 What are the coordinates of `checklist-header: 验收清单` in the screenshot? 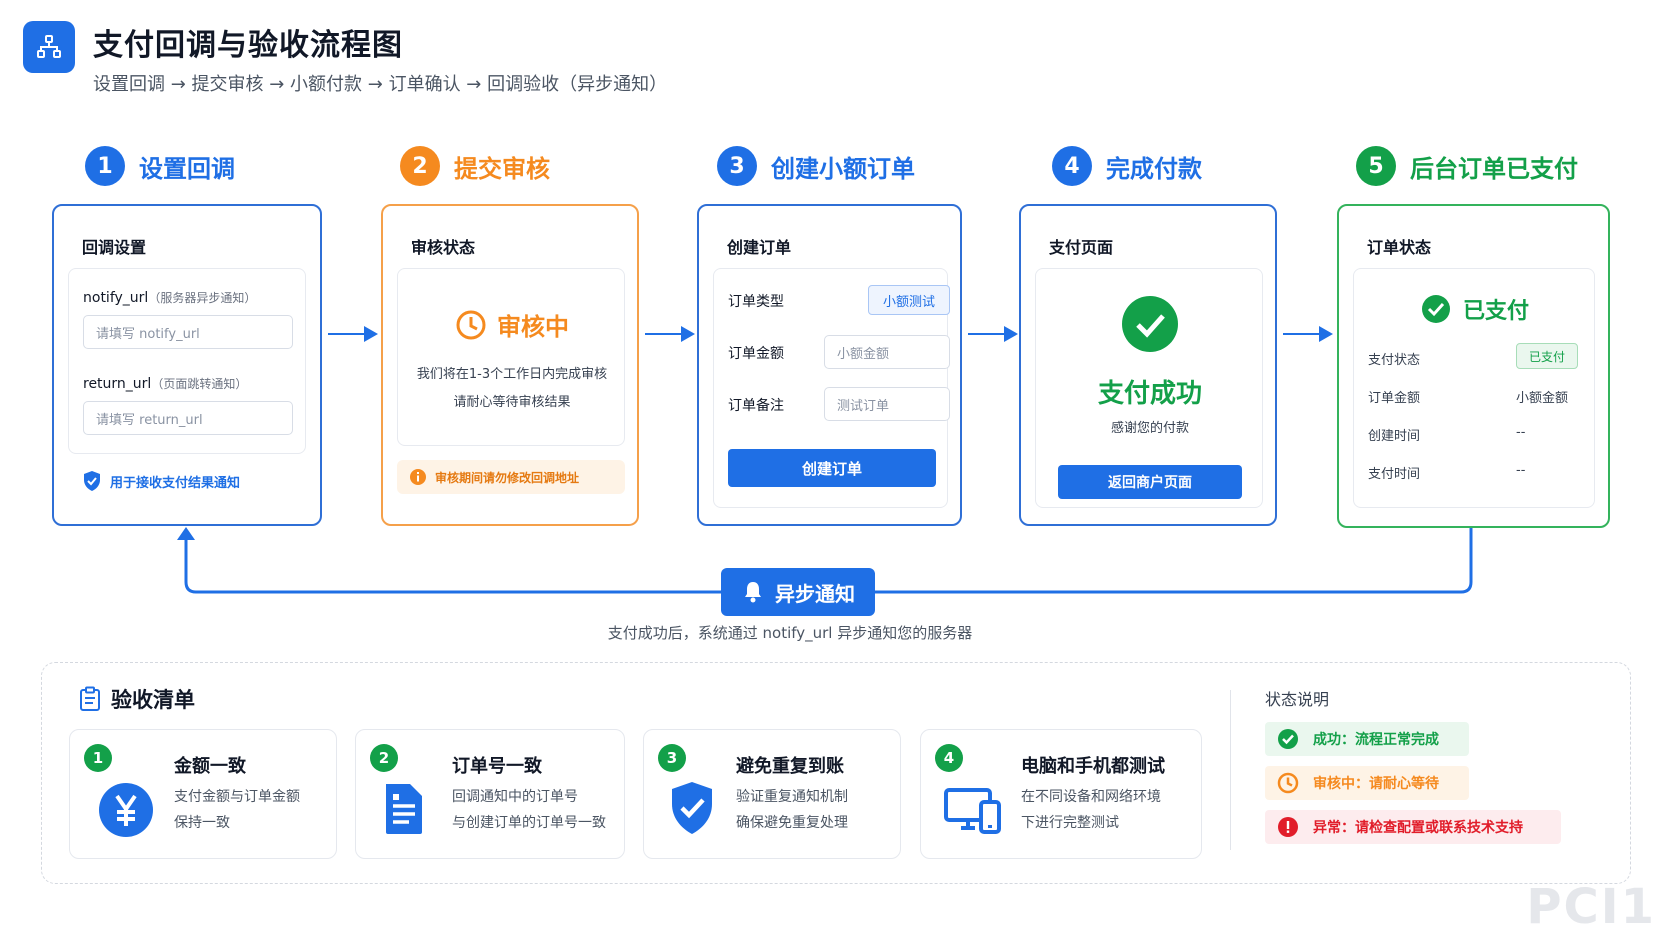 It's located at (137, 699).